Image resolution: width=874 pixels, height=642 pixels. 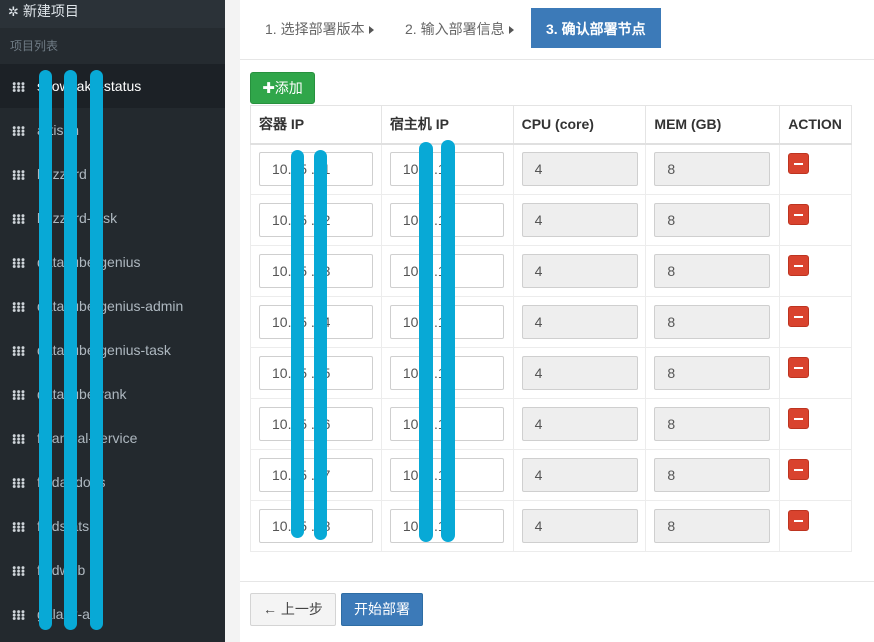 What do you see at coordinates (50, 11) in the screenshot?
I see `new-project-label: 新建项目` at bounding box center [50, 11].